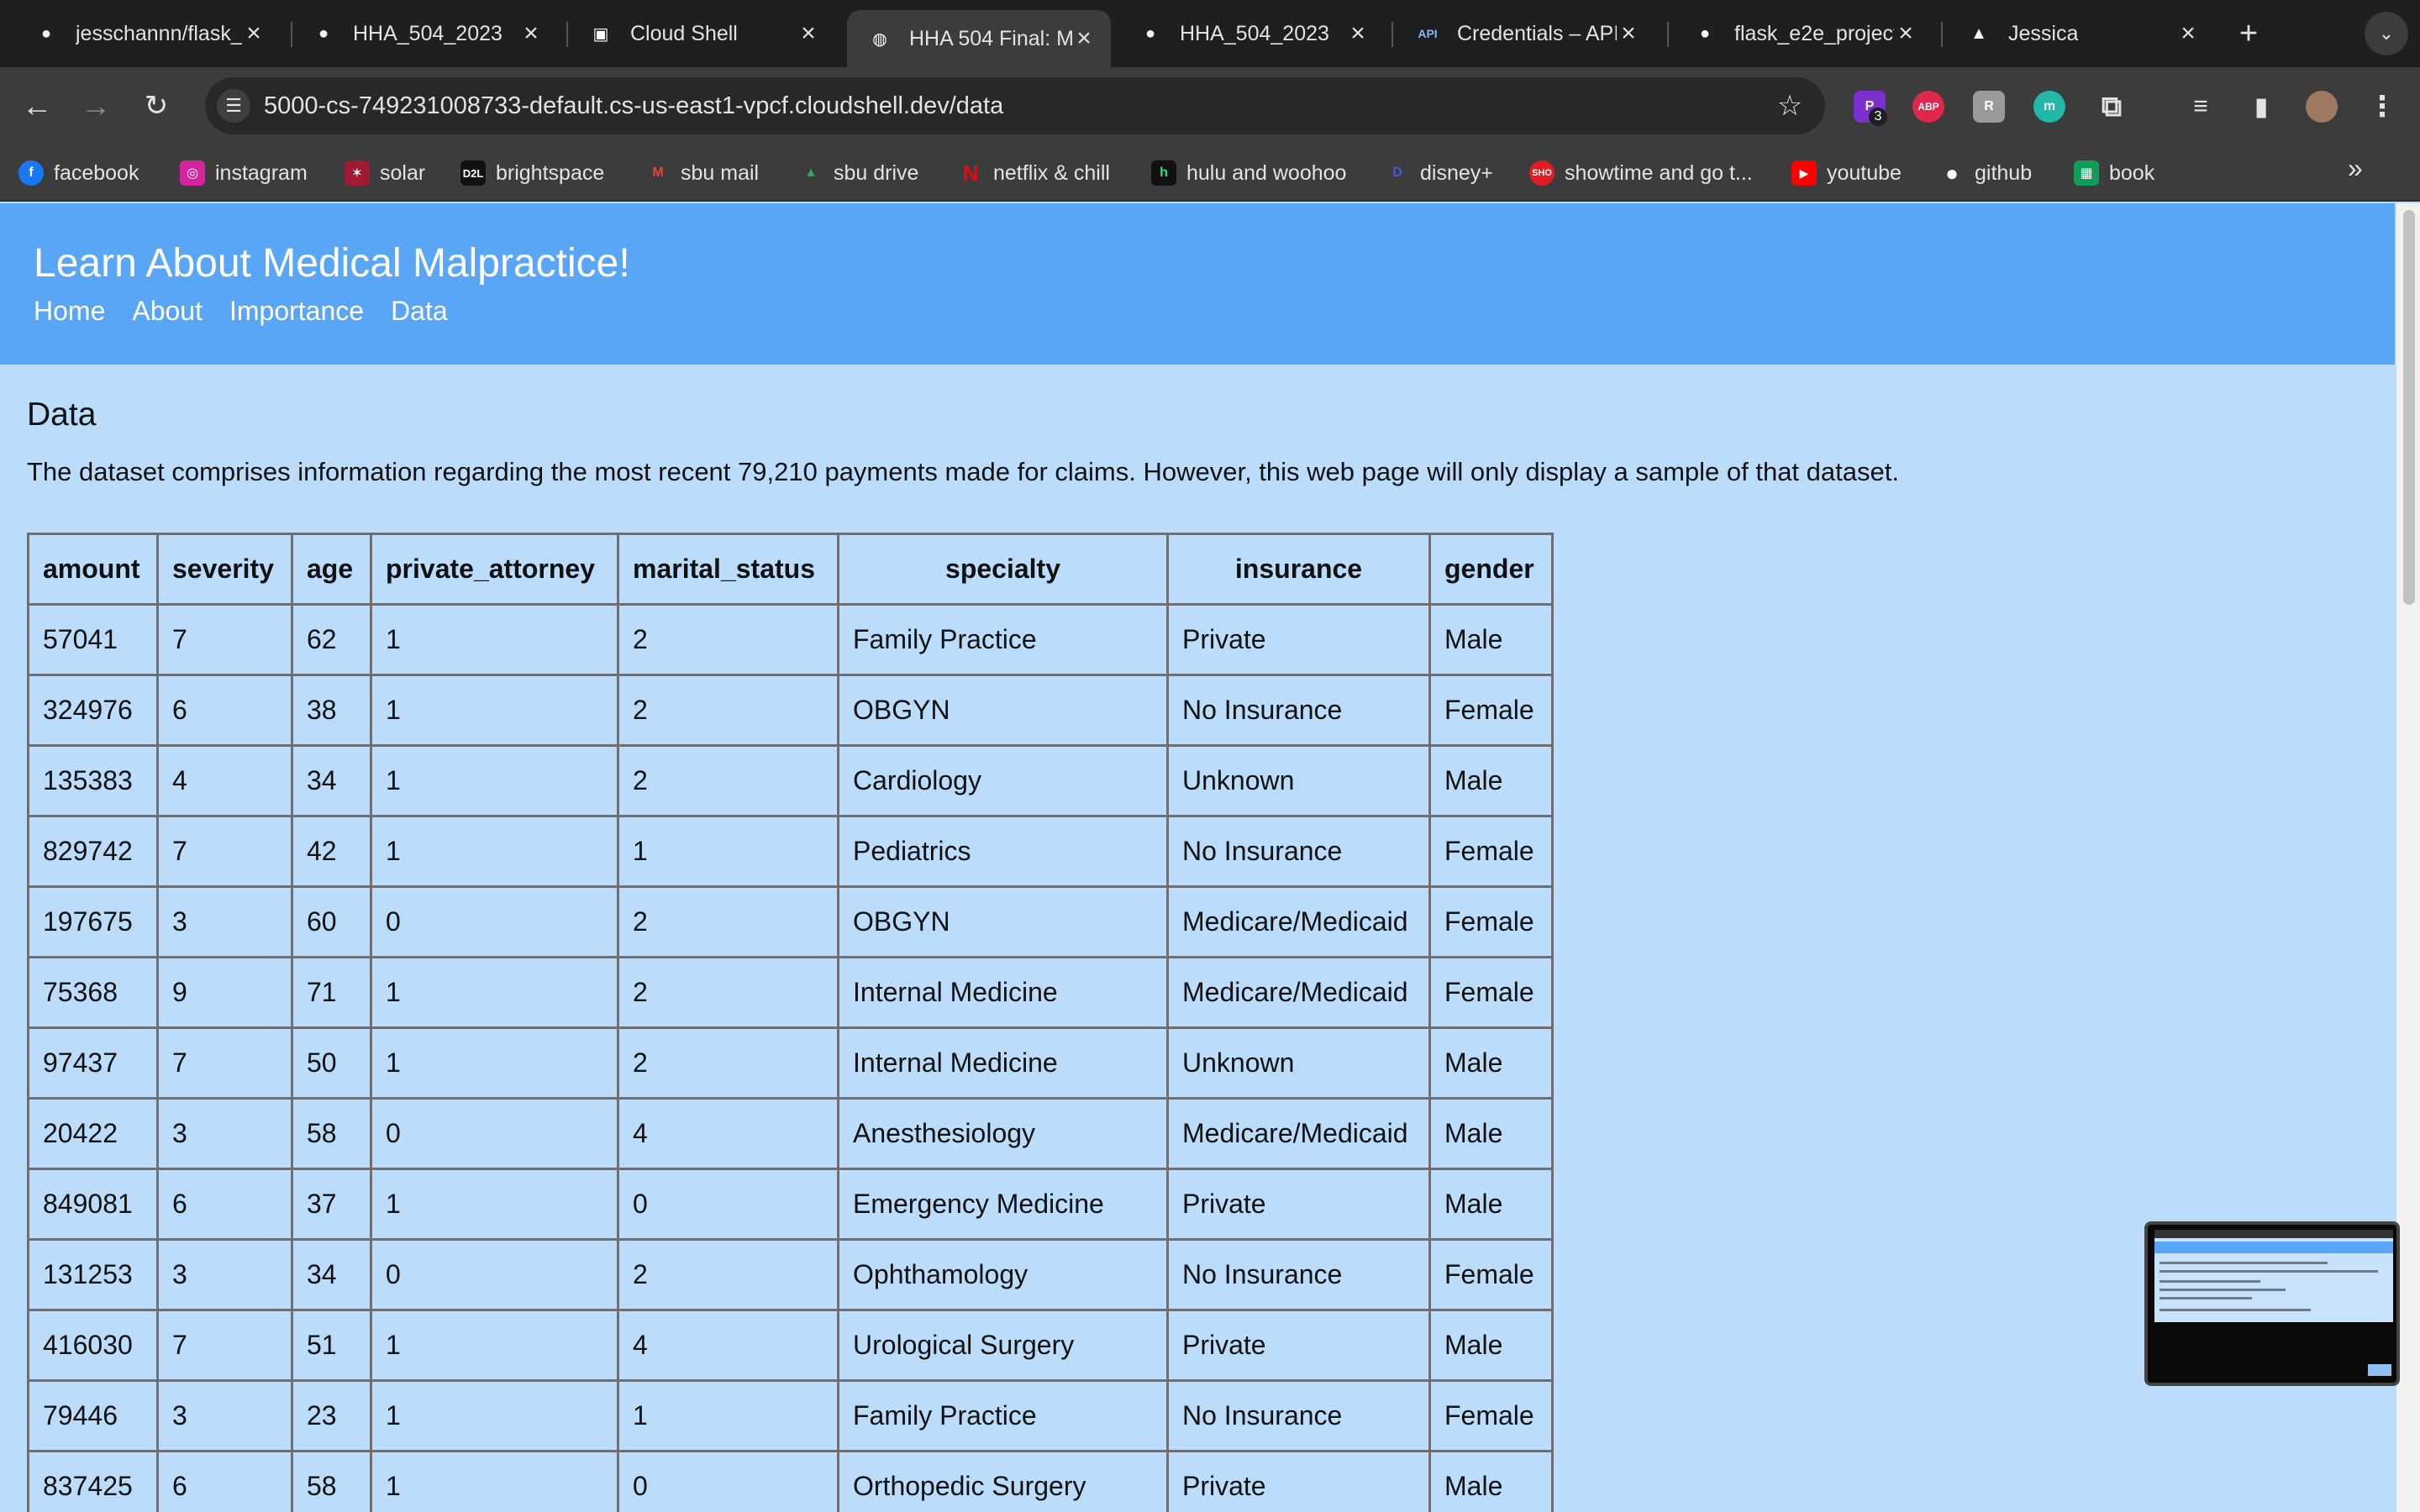  I want to click on m-extension-icon: m, so click(2049, 107).